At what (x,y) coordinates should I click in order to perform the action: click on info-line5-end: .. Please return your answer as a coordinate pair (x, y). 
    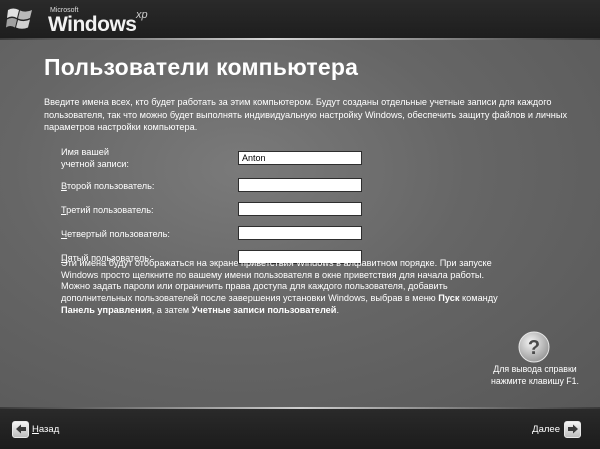
    Looking at the image, I should click on (337, 309).